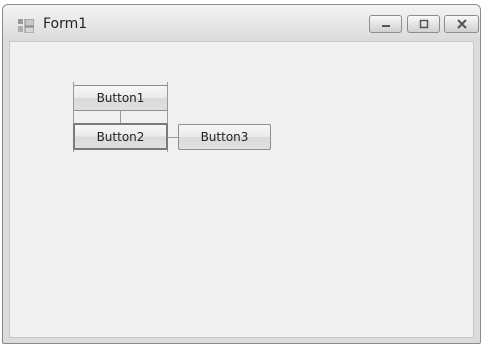 This screenshot has width=485, height=348. What do you see at coordinates (224, 137) in the screenshot?
I see `button3: Button3` at bounding box center [224, 137].